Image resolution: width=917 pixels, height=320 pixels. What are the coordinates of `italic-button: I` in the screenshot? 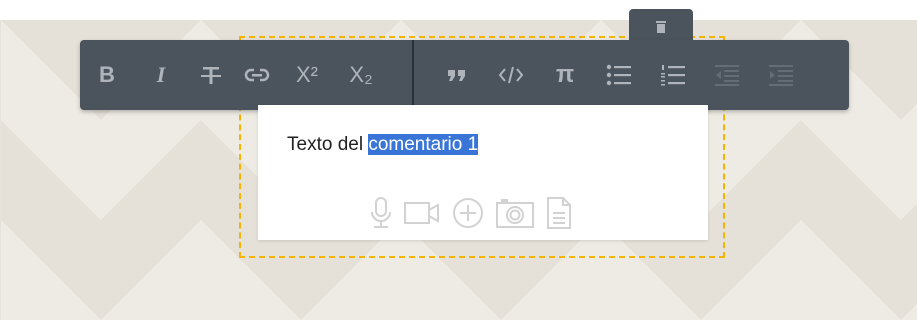 It's located at (161, 75).